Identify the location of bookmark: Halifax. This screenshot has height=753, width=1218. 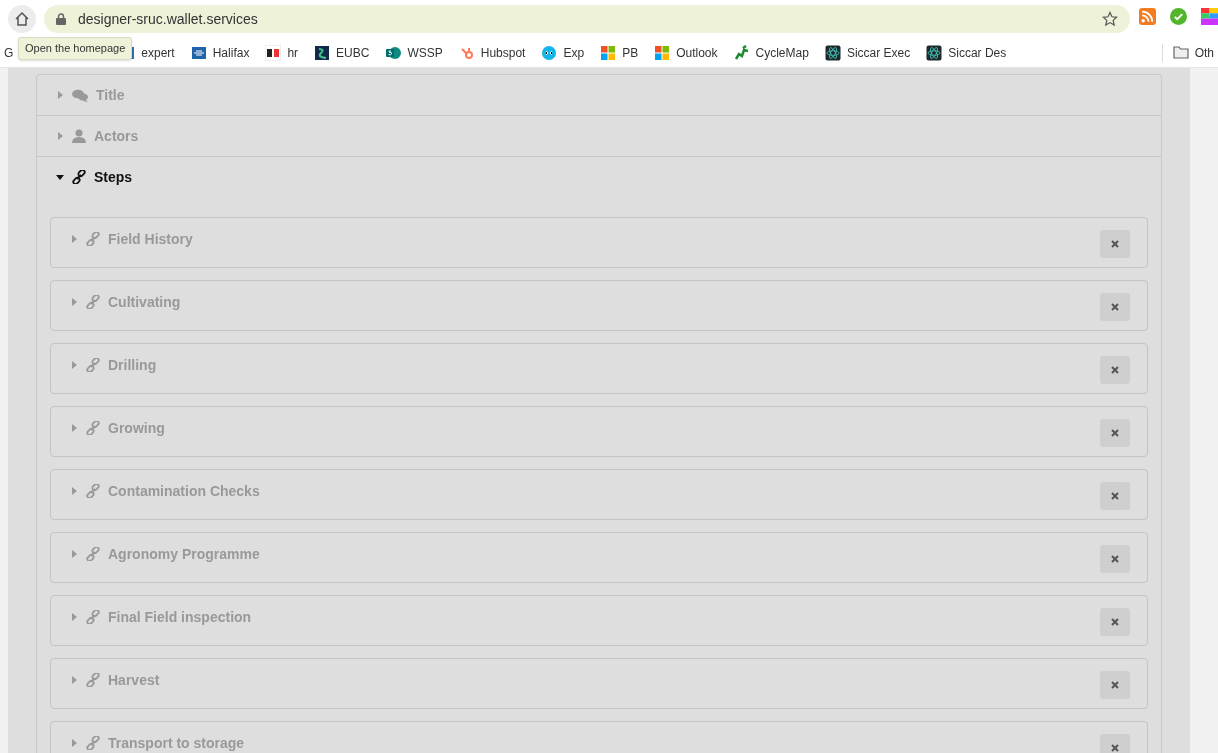
(220, 52).